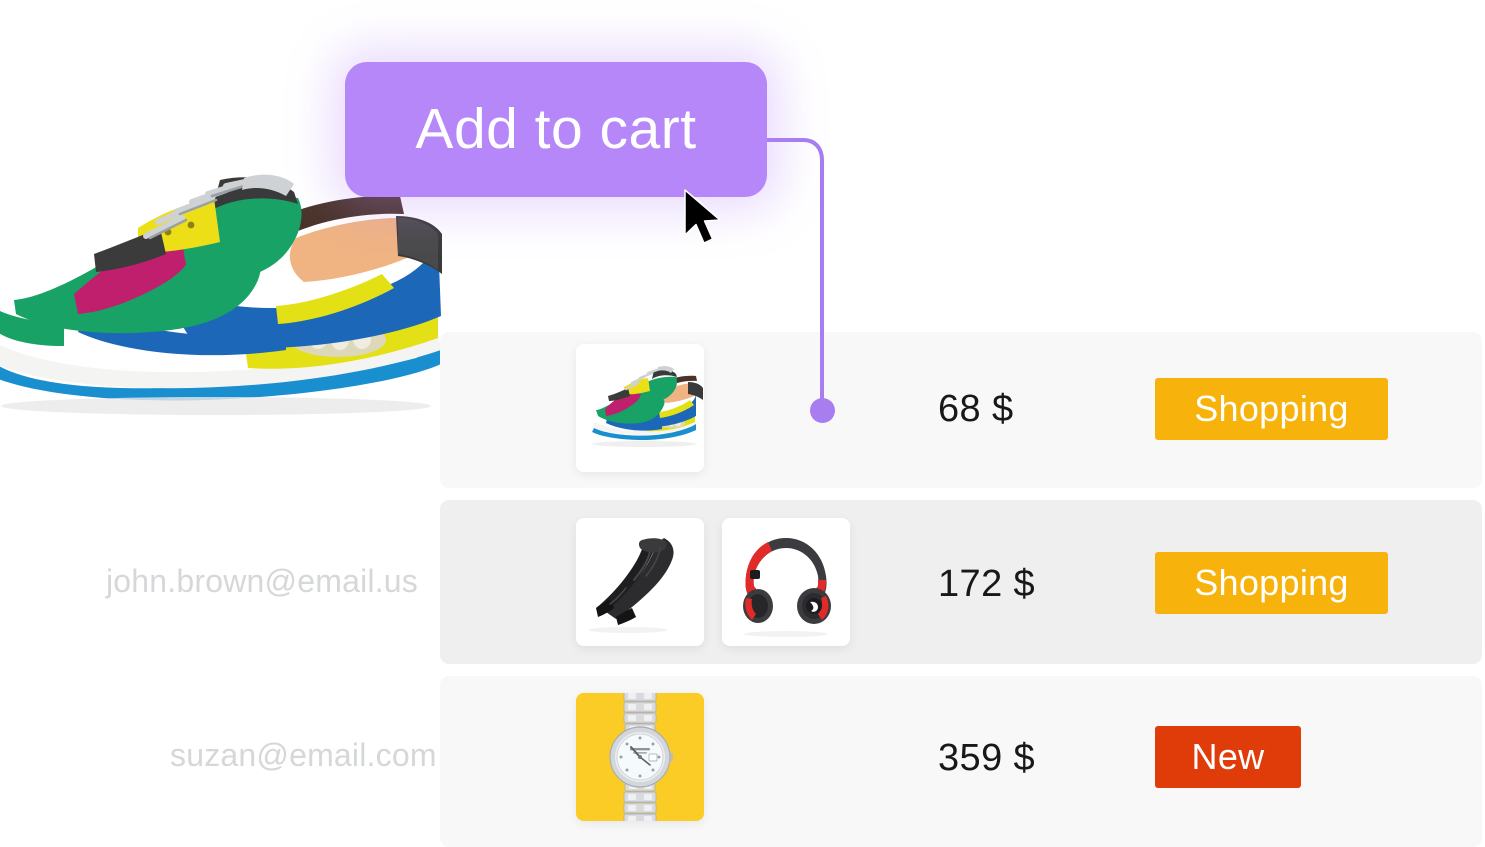 The height and width of the screenshot is (847, 1485). What do you see at coordinates (640, 757) in the screenshot?
I see `wristwatch-thumbnail` at bounding box center [640, 757].